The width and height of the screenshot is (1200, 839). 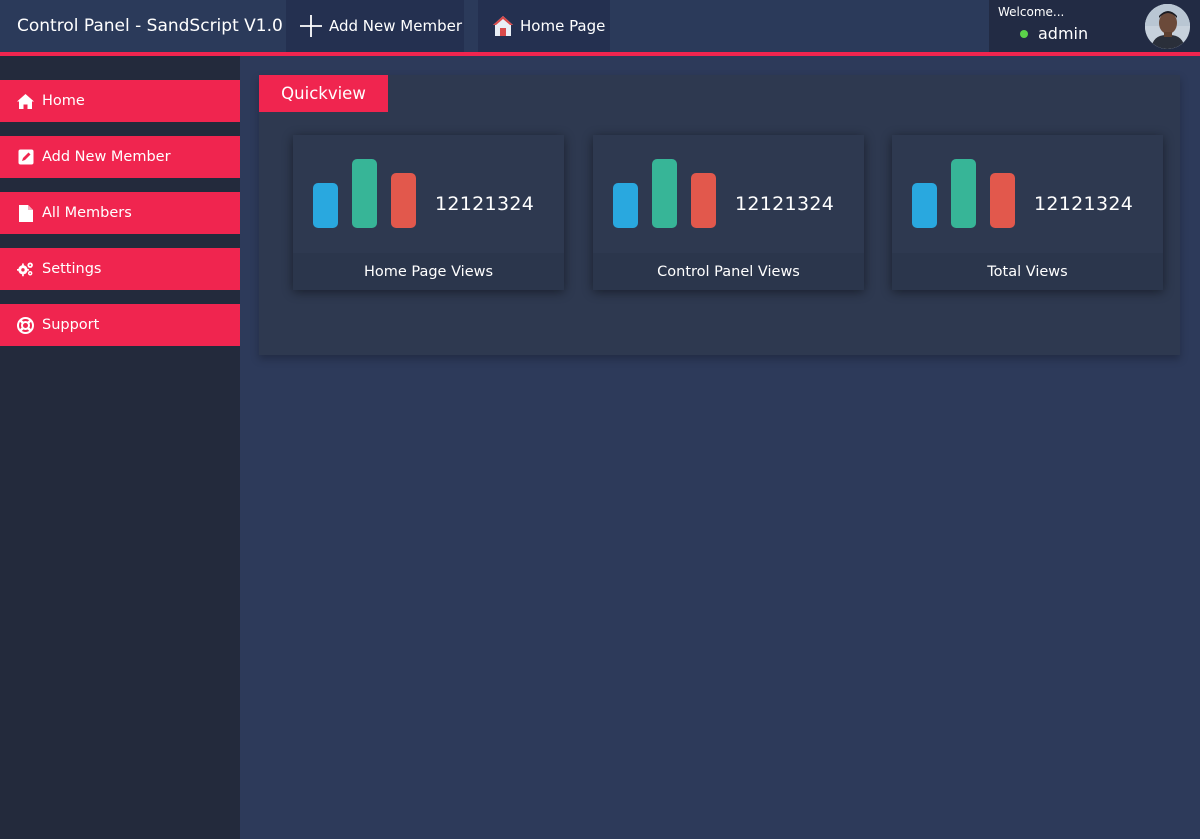 What do you see at coordinates (428, 271) in the screenshot?
I see `stat-label: Home Page Views` at bounding box center [428, 271].